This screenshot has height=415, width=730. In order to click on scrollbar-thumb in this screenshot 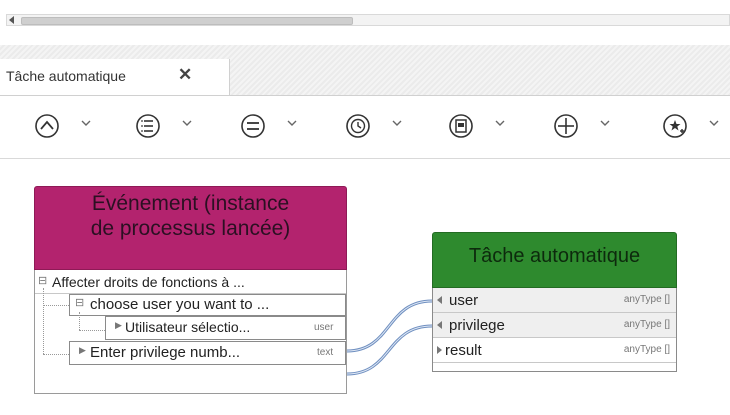, I will do `click(187, 21)`.